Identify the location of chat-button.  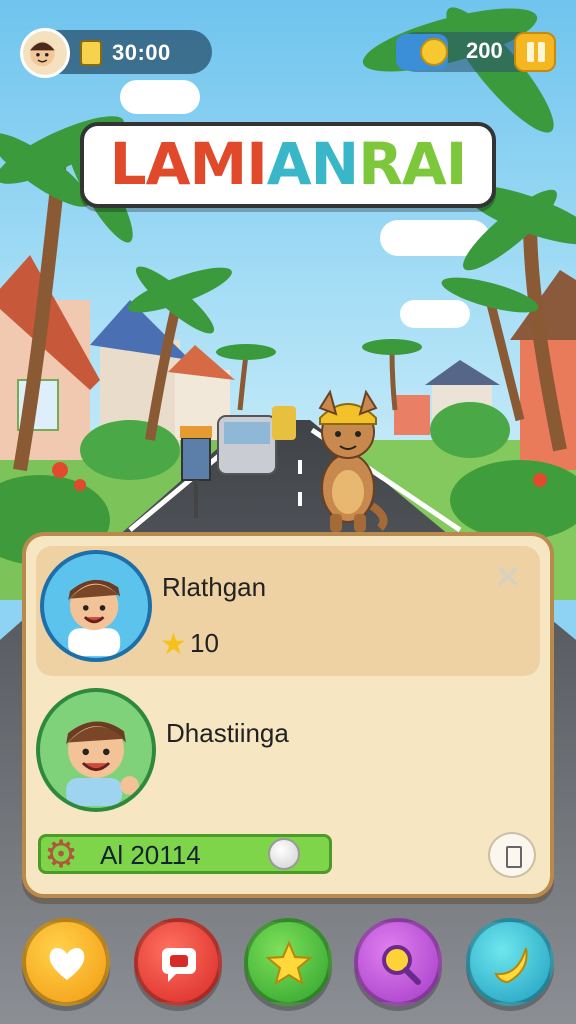
(178, 962).